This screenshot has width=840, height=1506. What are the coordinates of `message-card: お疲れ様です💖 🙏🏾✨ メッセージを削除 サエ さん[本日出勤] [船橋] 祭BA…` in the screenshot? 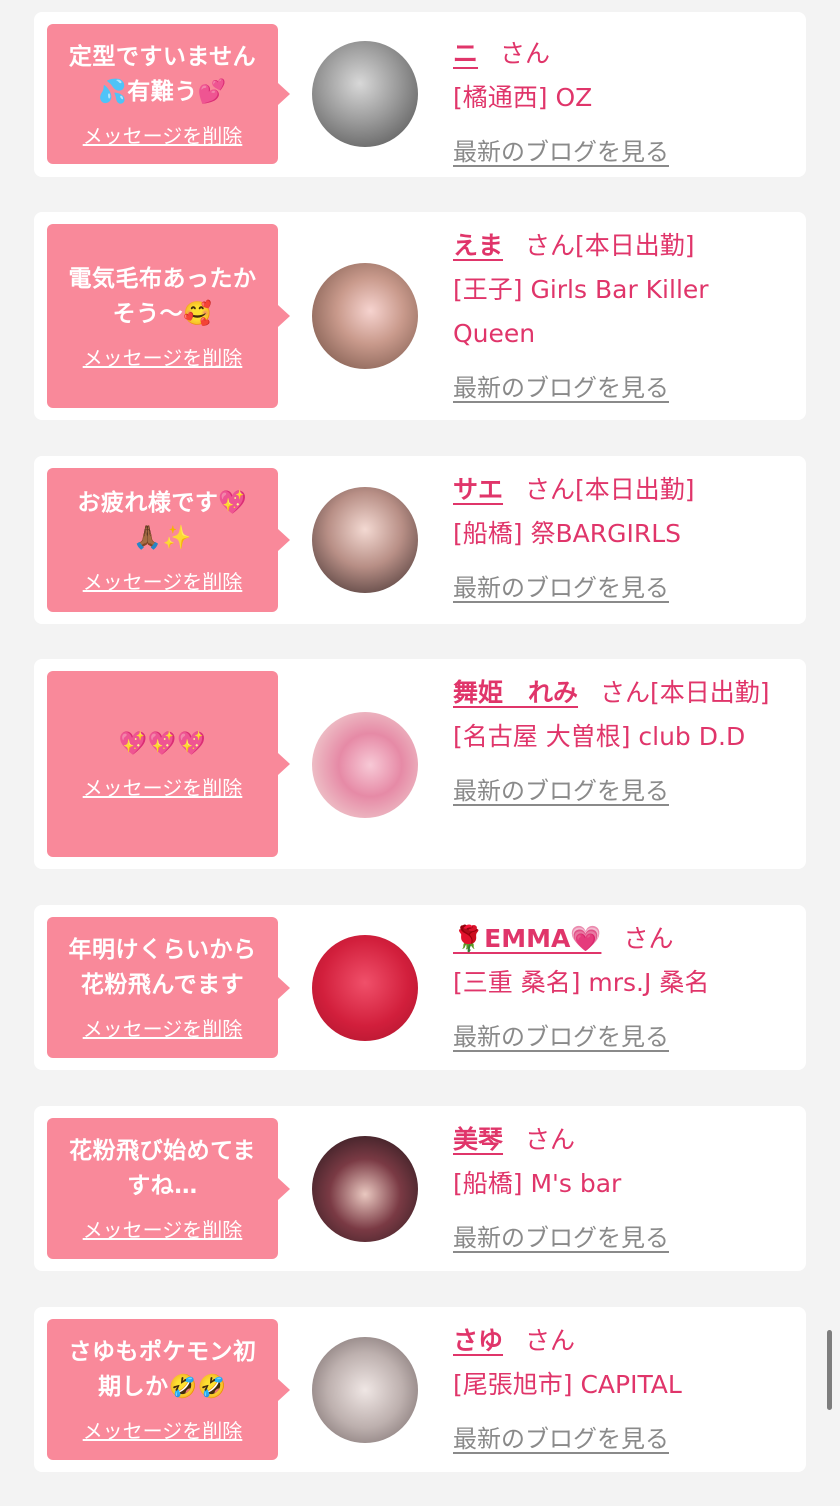 It's located at (420, 540).